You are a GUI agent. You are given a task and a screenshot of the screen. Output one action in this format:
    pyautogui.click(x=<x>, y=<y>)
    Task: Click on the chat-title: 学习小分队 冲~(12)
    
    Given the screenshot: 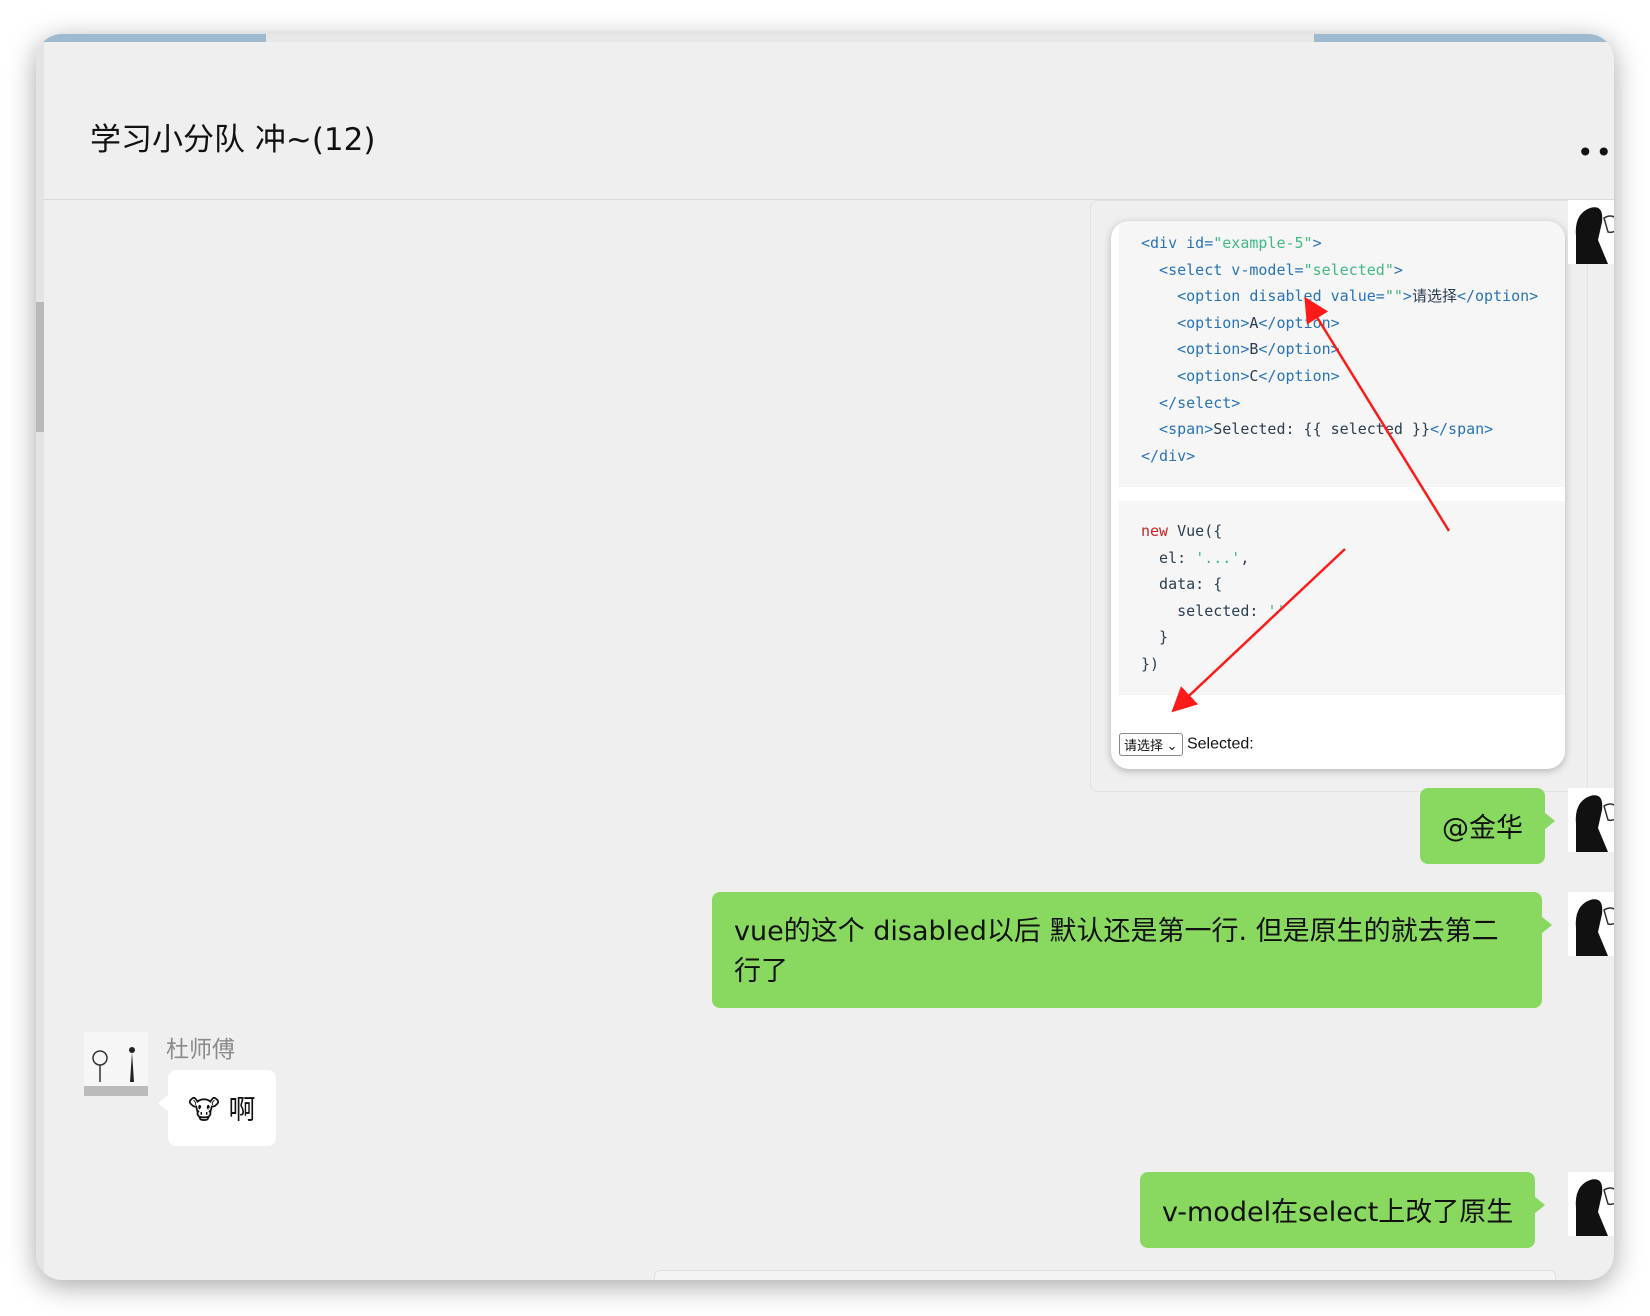 What is the action you would take?
    pyautogui.click(x=233, y=140)
    